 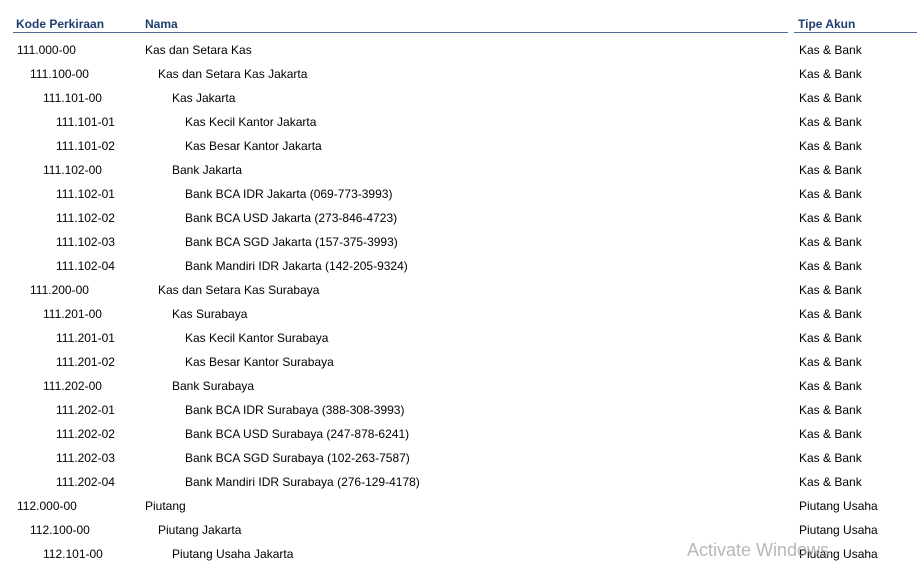 What do you see at coordinates (213, 386) in the screenshot?
I see `account-name: Bank Surabaya` at bounding box center [213, 386].